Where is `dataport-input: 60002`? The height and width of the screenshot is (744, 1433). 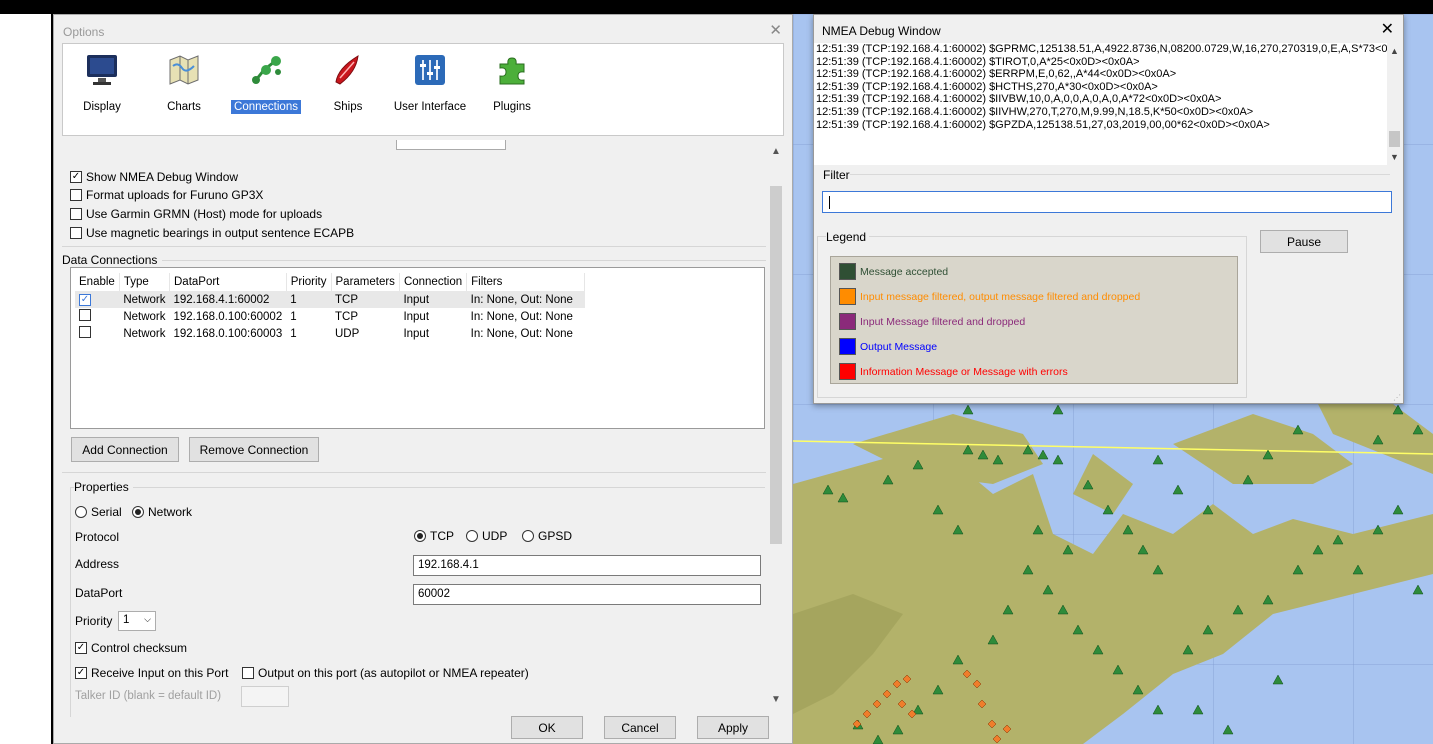
dataport-input: 60002 is located at coordinates (587, 594).